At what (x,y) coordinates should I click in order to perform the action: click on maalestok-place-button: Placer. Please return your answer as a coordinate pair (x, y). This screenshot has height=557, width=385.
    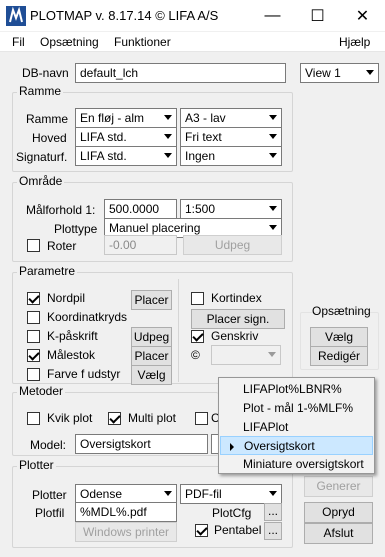
    Looking at the image, I should click on (151, 356).